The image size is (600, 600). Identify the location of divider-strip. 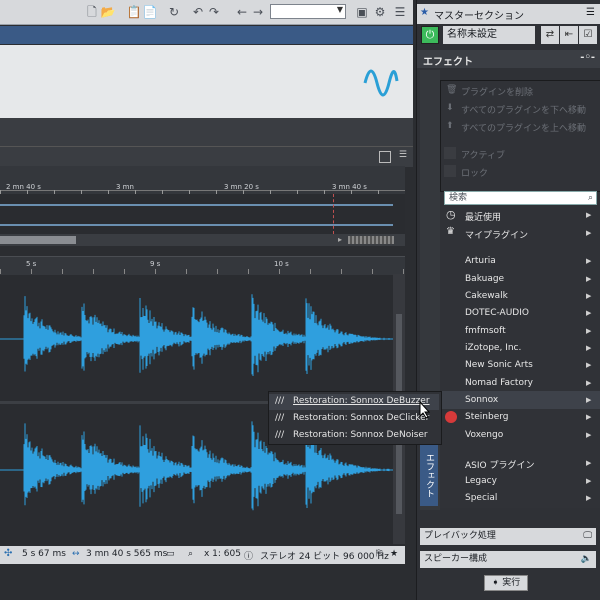
(206, 132).